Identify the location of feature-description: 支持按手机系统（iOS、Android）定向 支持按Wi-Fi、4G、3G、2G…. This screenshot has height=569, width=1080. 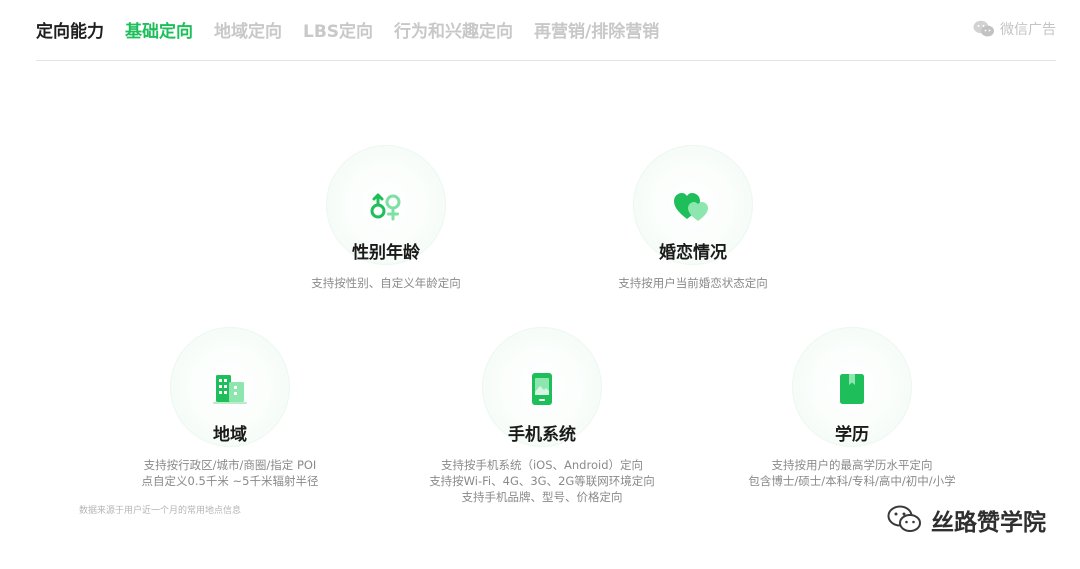
(542, 481).